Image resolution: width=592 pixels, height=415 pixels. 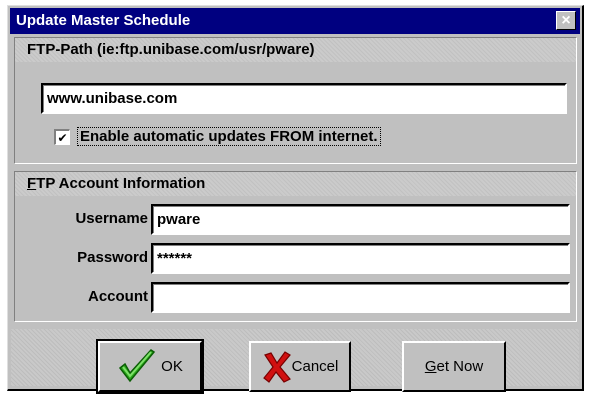 I want to click on ftp-path-input, so click(x=304, y=98).